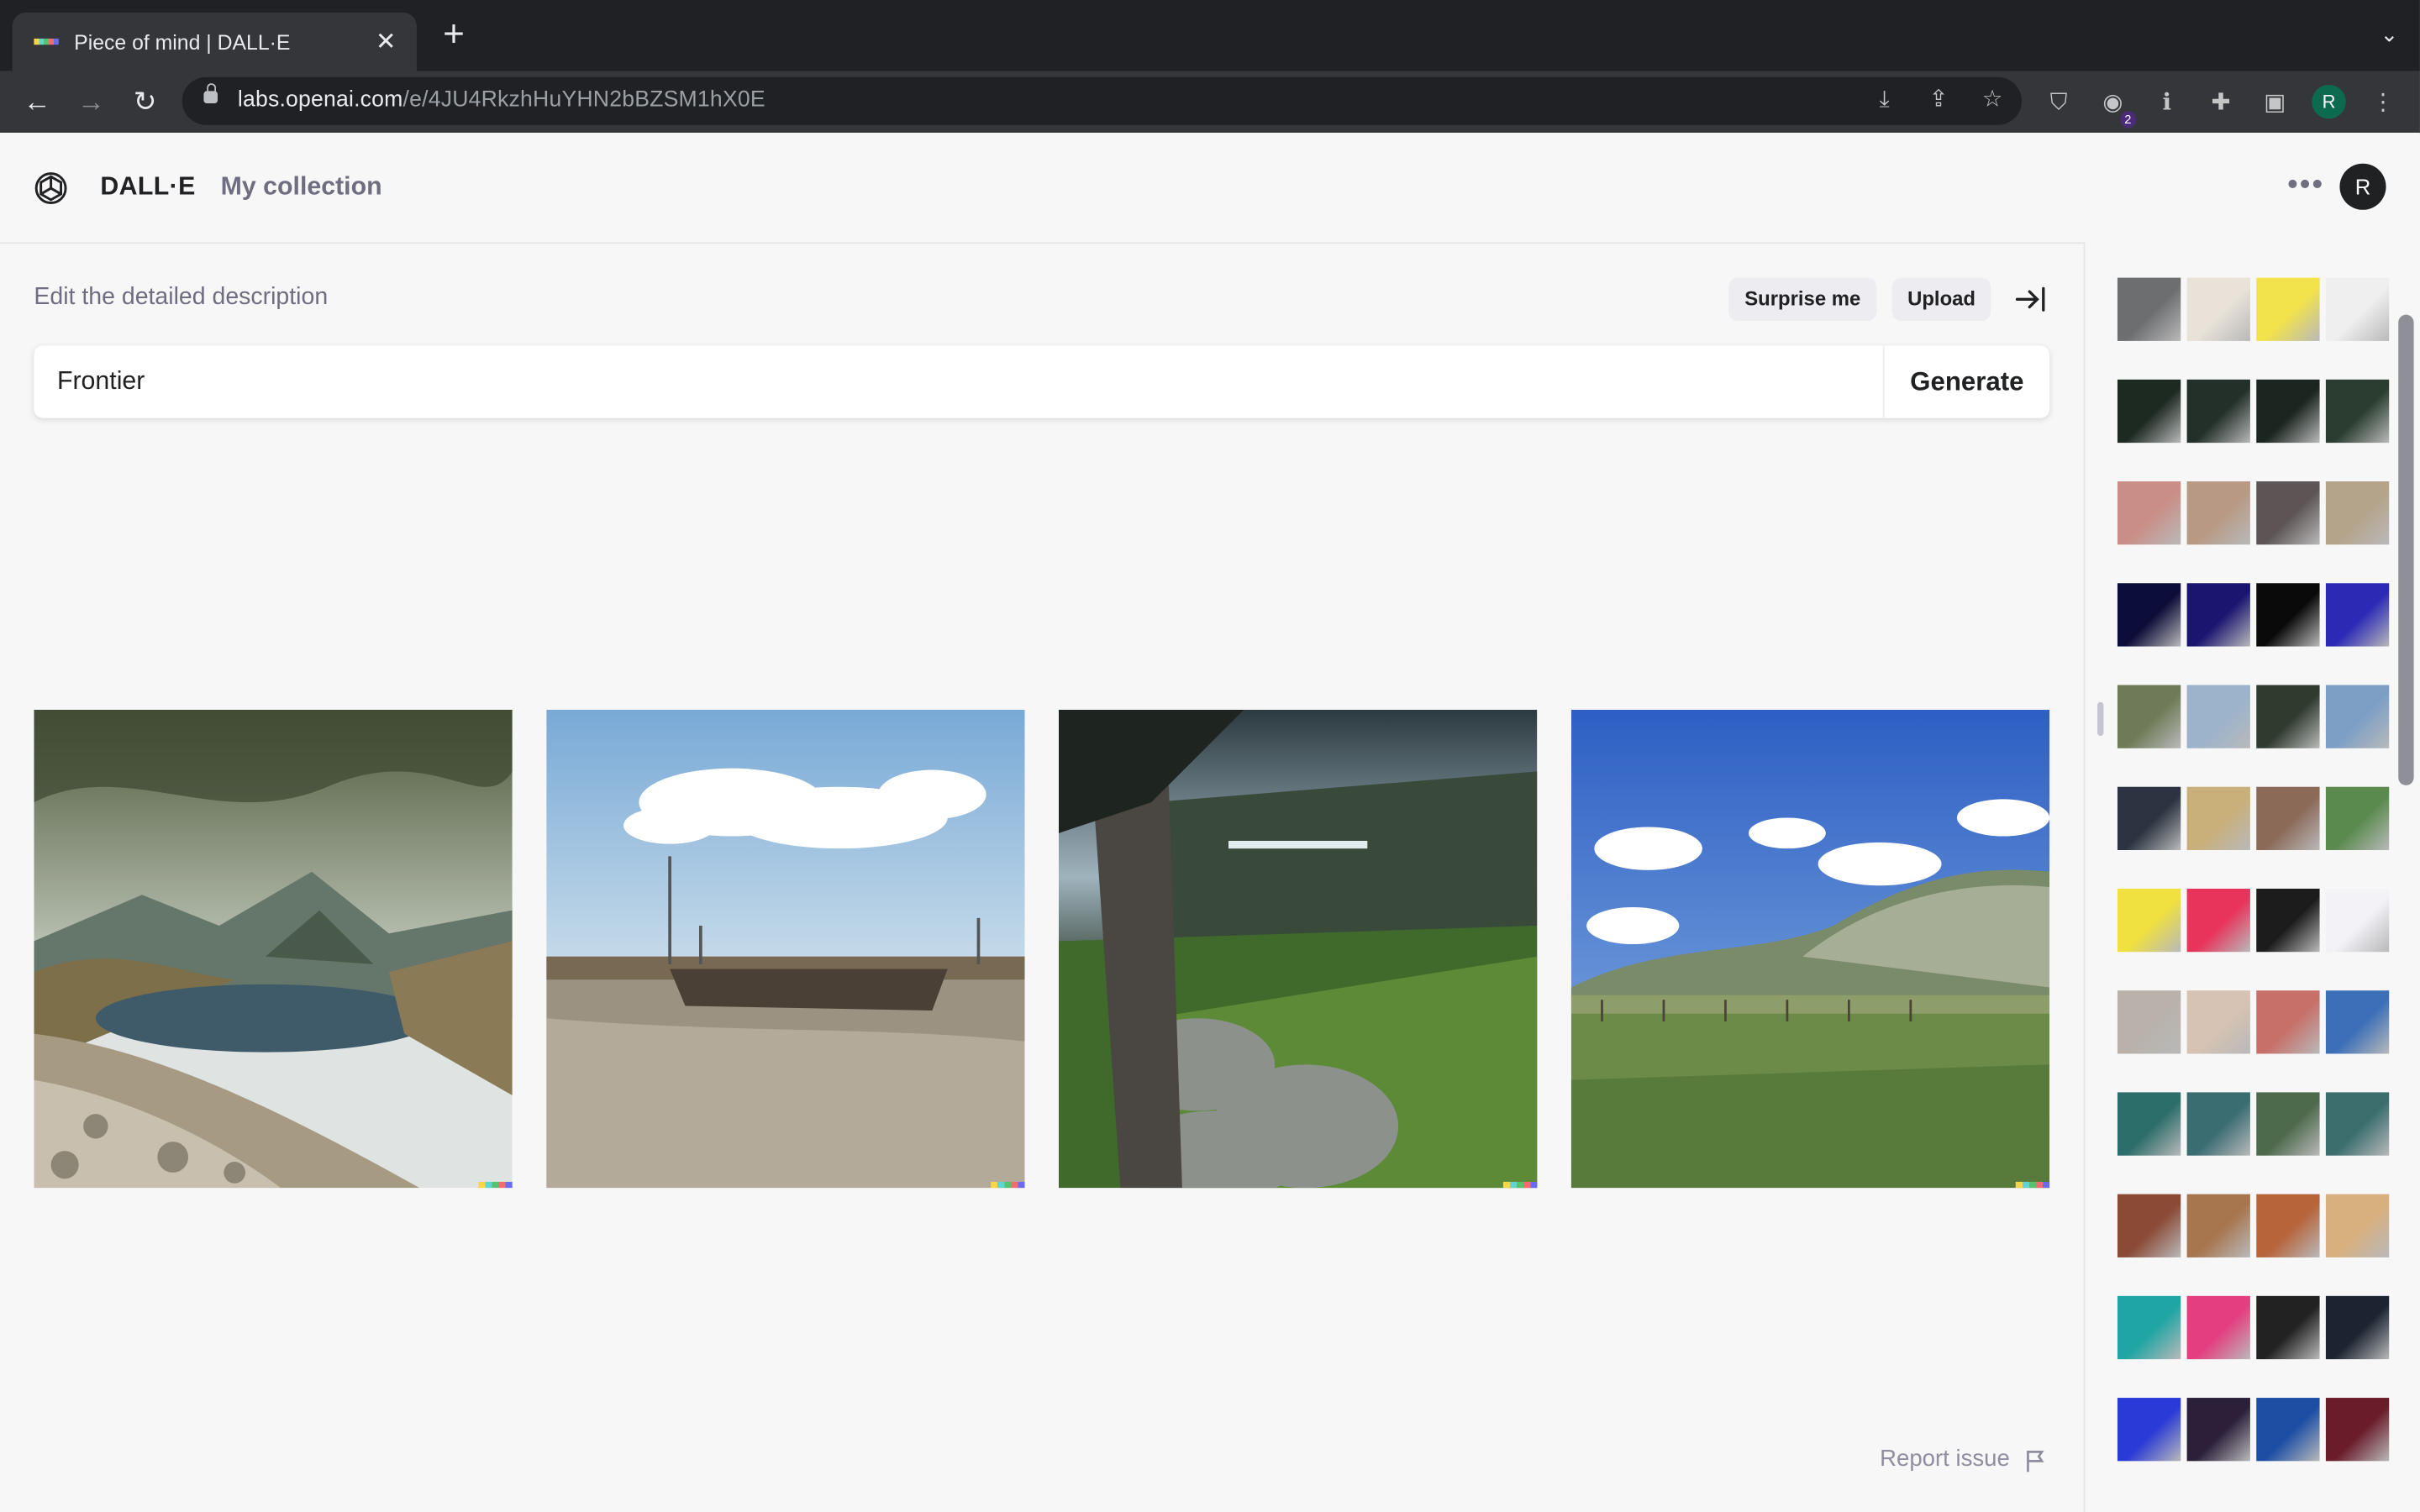 Image resolution: width=2420 pixels, height=1512 pixels. What do you see at coordinates (2100, 719) in the screenshot?
I see `resize-handle` at bounding box center [2100, 719].